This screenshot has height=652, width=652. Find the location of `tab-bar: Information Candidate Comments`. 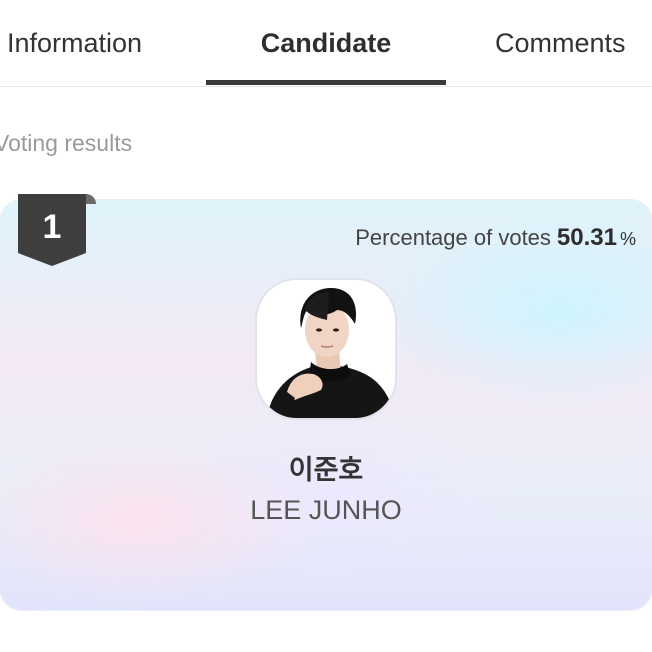

tab-bar: Information Candidate Comments is located at coordinates (326, 43).